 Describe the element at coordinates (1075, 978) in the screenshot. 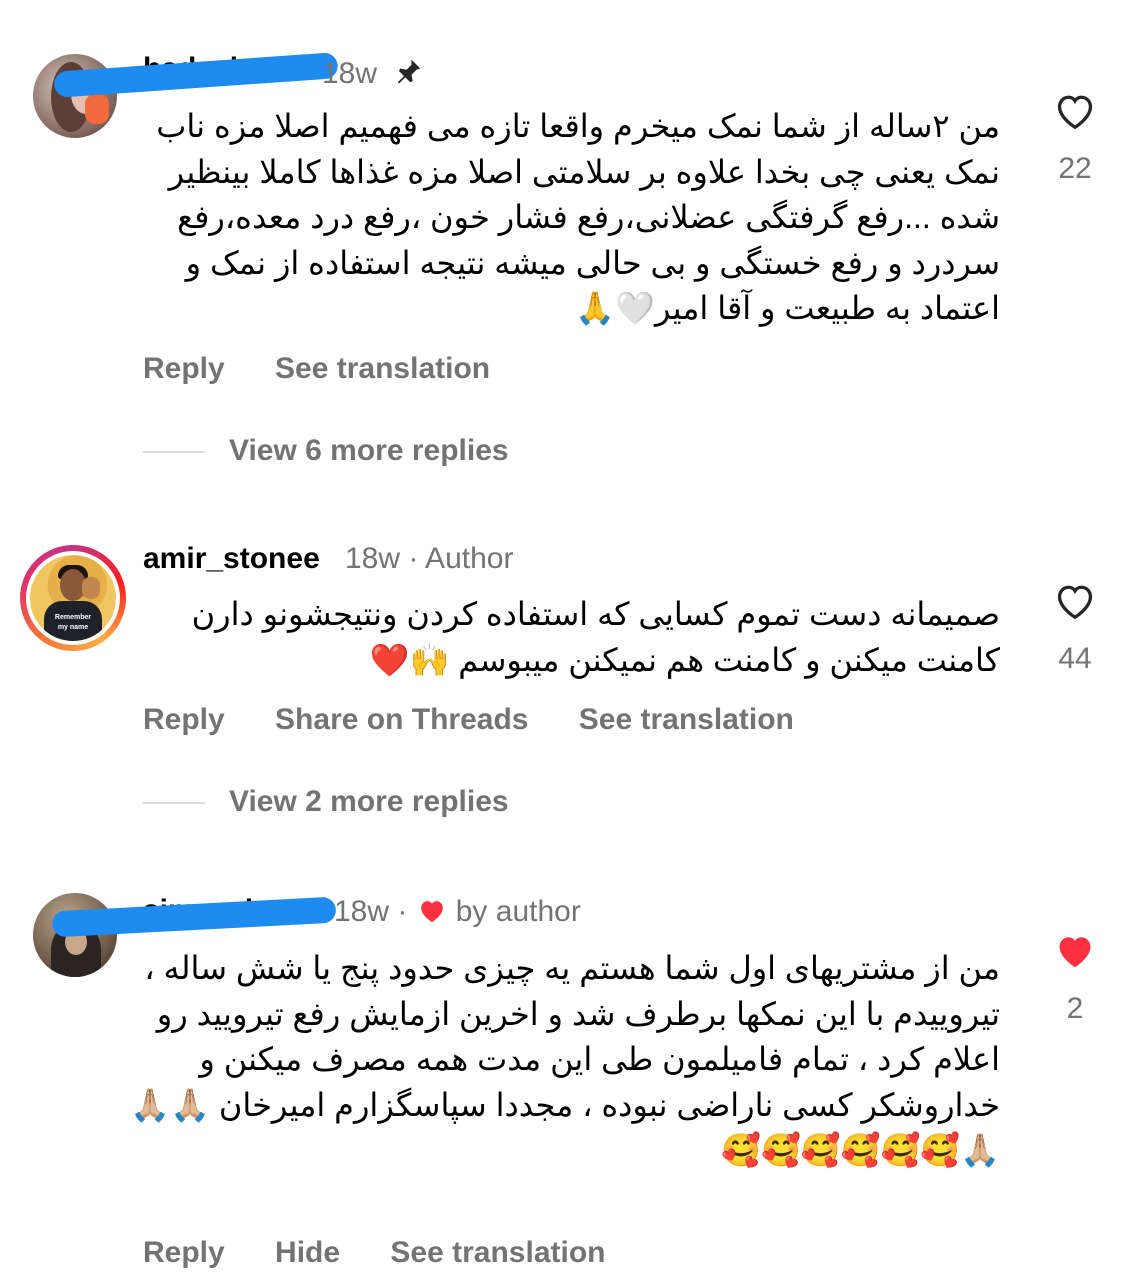

I see `like-button: 2` at that location.